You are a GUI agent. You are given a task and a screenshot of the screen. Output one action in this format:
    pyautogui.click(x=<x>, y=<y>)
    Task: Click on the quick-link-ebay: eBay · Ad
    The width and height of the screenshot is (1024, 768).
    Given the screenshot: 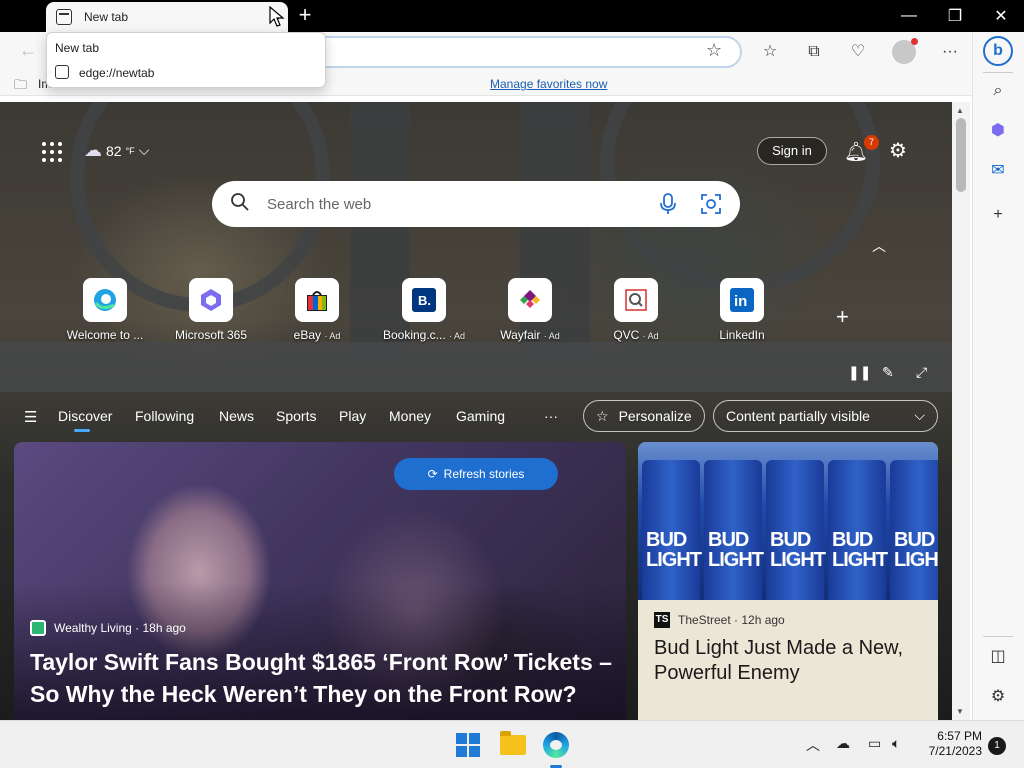 What is the action you would take?
    pyautogui.click(x=317, y=310)
    